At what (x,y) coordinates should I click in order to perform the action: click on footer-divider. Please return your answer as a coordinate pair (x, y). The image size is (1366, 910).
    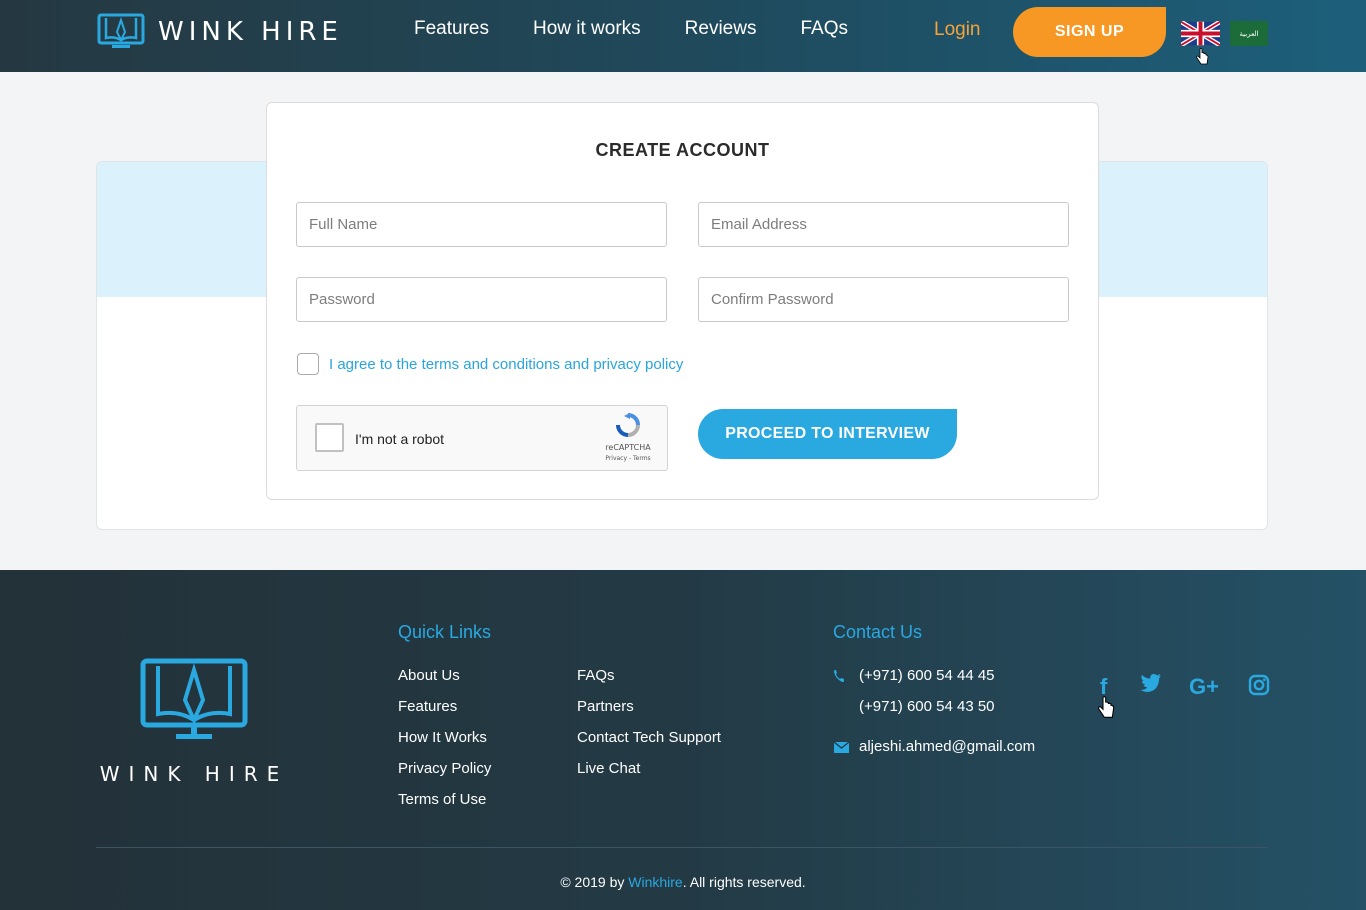
    Looking at the image, I should click on (682, 847).